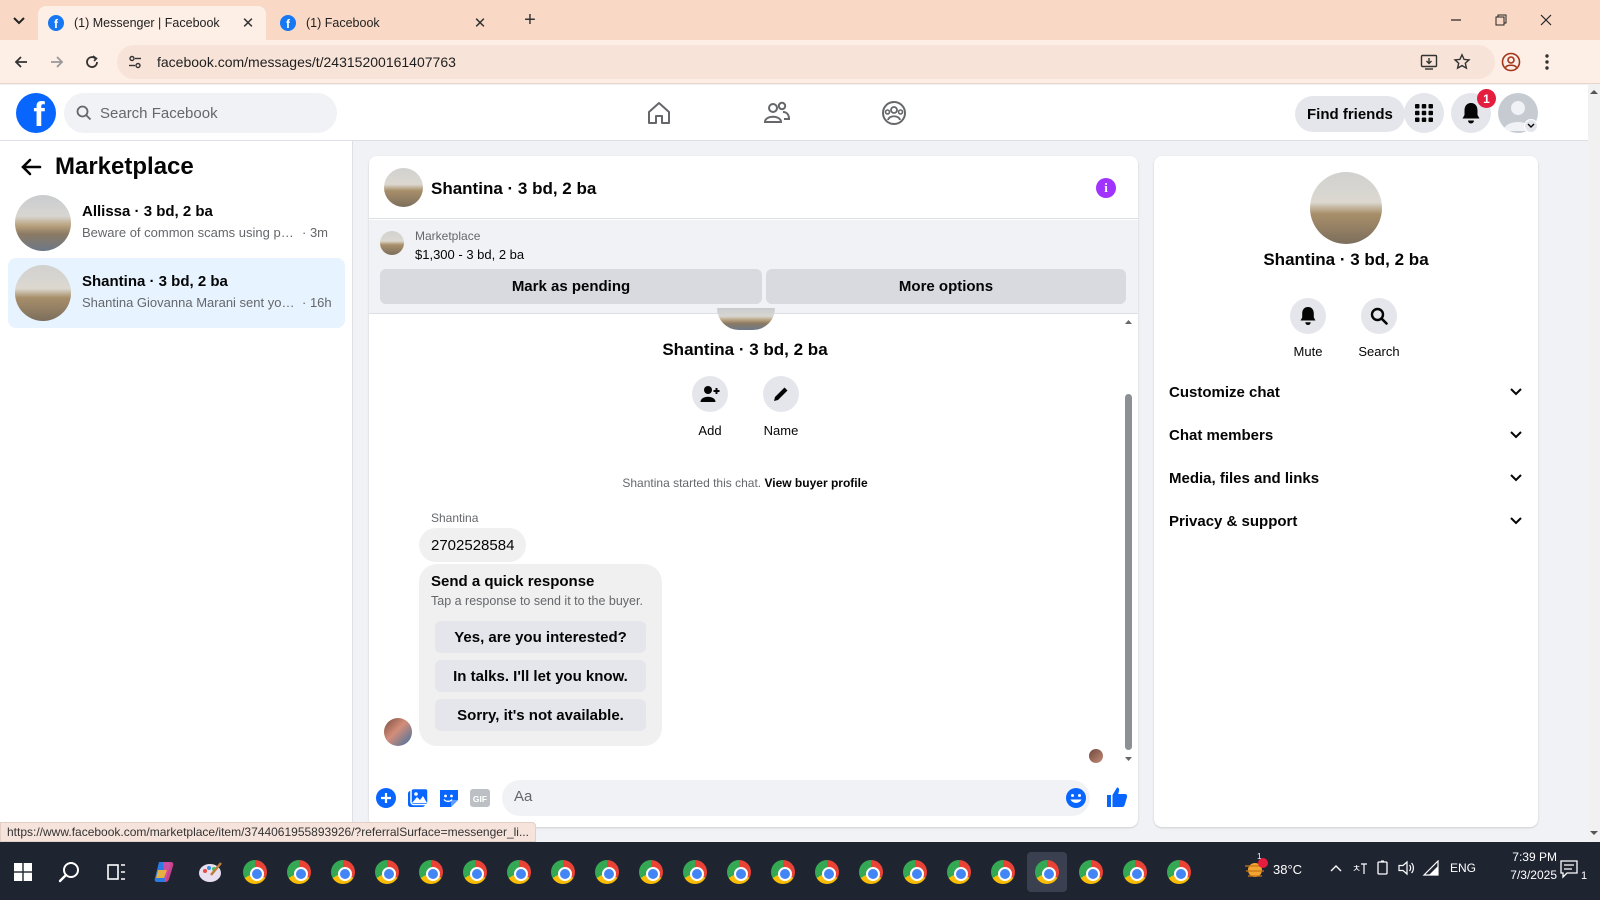 The width and height of the screenshot is (1600, 900). What do you see at coordinates (1527, 875) in the screenshot?
I see `clock-date: 7/3/2025` at bounding box center [1527, 875].